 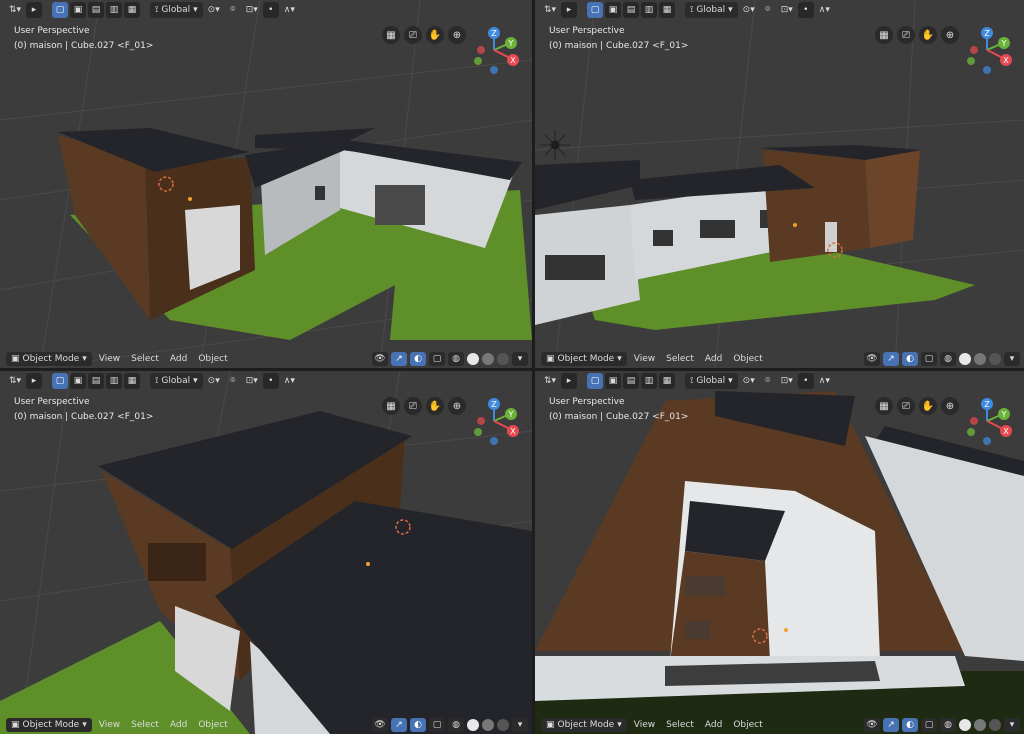 I want to click on mode-dropdown: ▣ Object Mode ▾, so click(x=49, y=359).